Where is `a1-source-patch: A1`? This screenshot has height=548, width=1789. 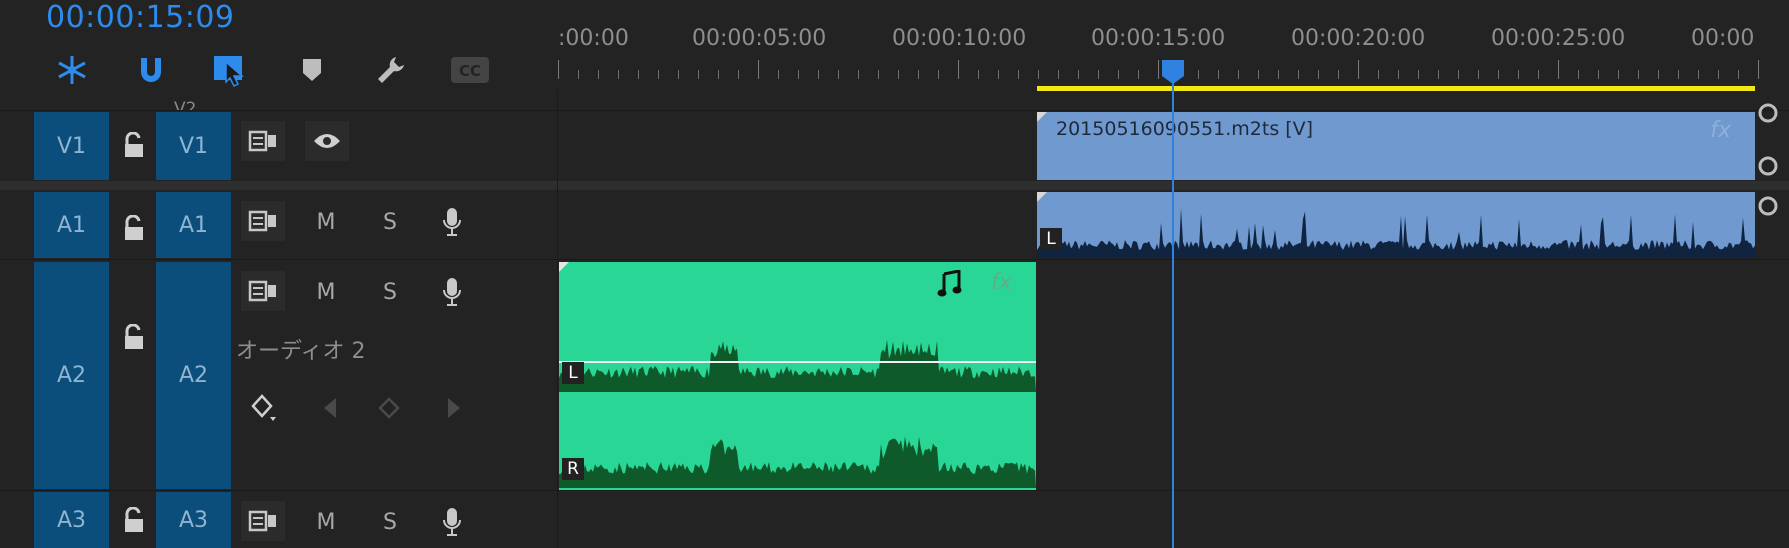
a1-source-patch: A1 is located at coordinates (71, 225).